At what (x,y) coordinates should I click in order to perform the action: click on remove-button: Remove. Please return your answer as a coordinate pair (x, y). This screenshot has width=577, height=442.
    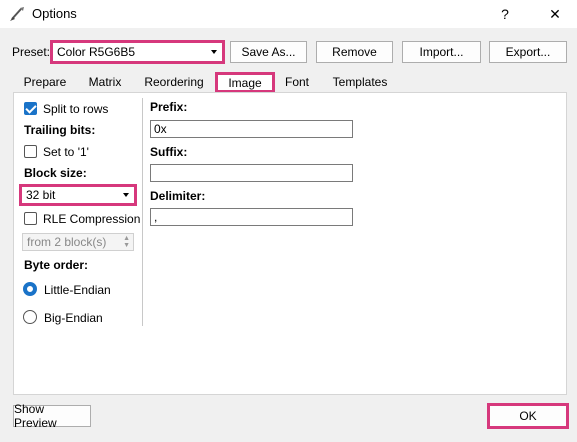
    Looking at the image, I should click on (354, 52).